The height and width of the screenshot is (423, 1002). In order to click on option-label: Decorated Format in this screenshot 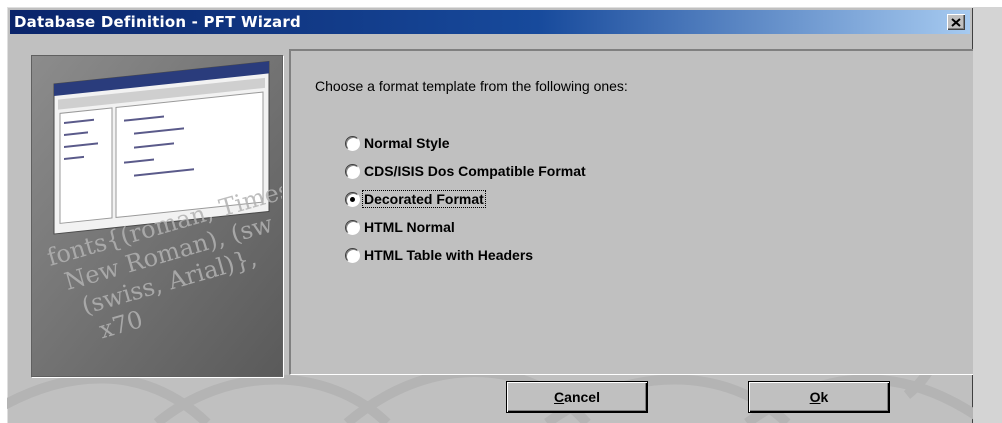, I will do `click(424, 199)`.